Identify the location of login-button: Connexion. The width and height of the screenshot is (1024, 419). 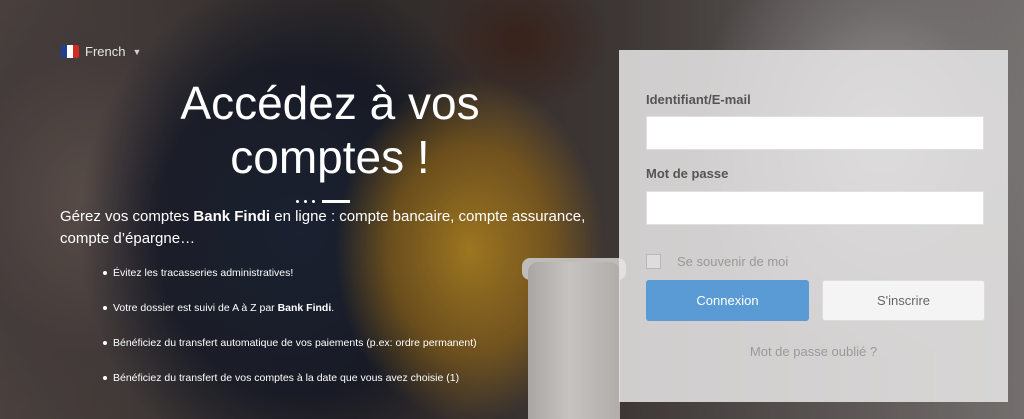
(727, 300).